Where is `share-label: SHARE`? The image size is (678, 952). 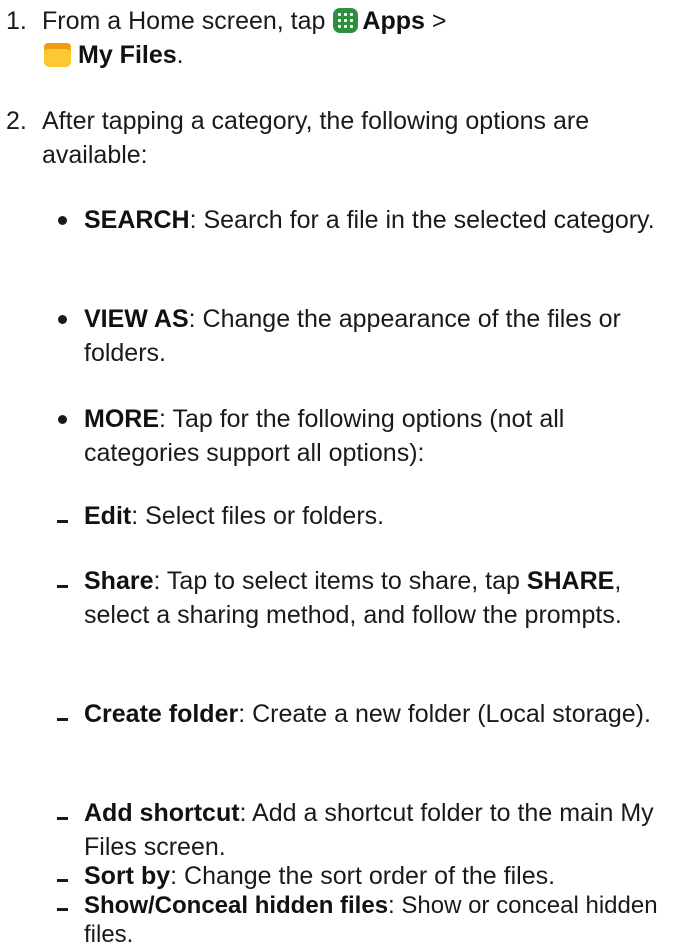 share-label: SHARE is located at coordinates (570, 581).